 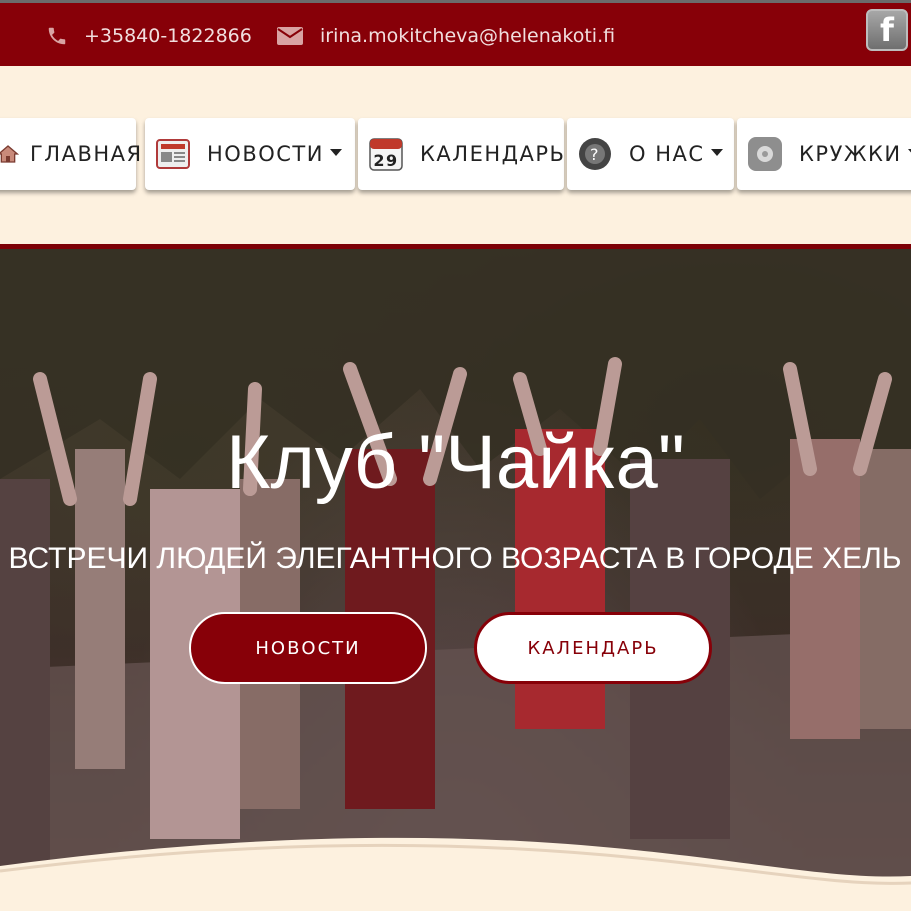 What do you see at coordinates (57, 36) in the screenshot?
I see `phone-icon` at bounding box center [57, 36].